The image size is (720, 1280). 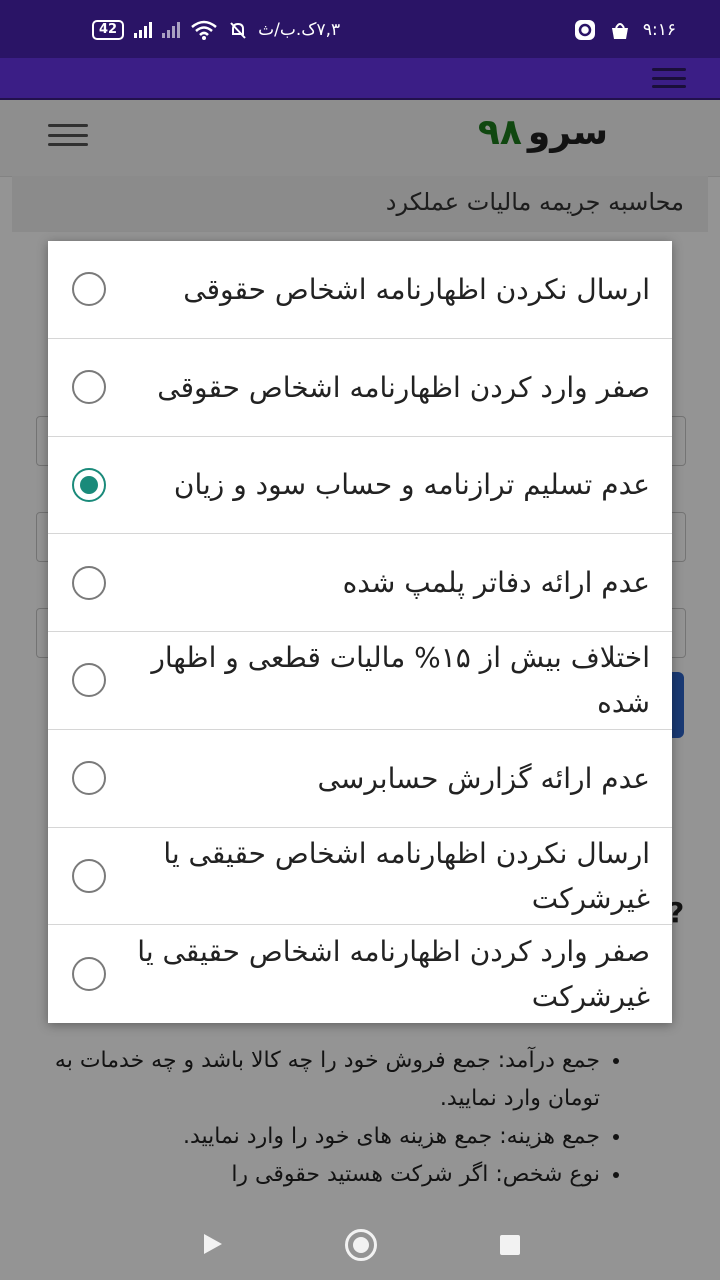 What do you see at coordinates (361, 1245) in the screenshot?
I see `nav-home-icon` at bounding box center [361, 1245].